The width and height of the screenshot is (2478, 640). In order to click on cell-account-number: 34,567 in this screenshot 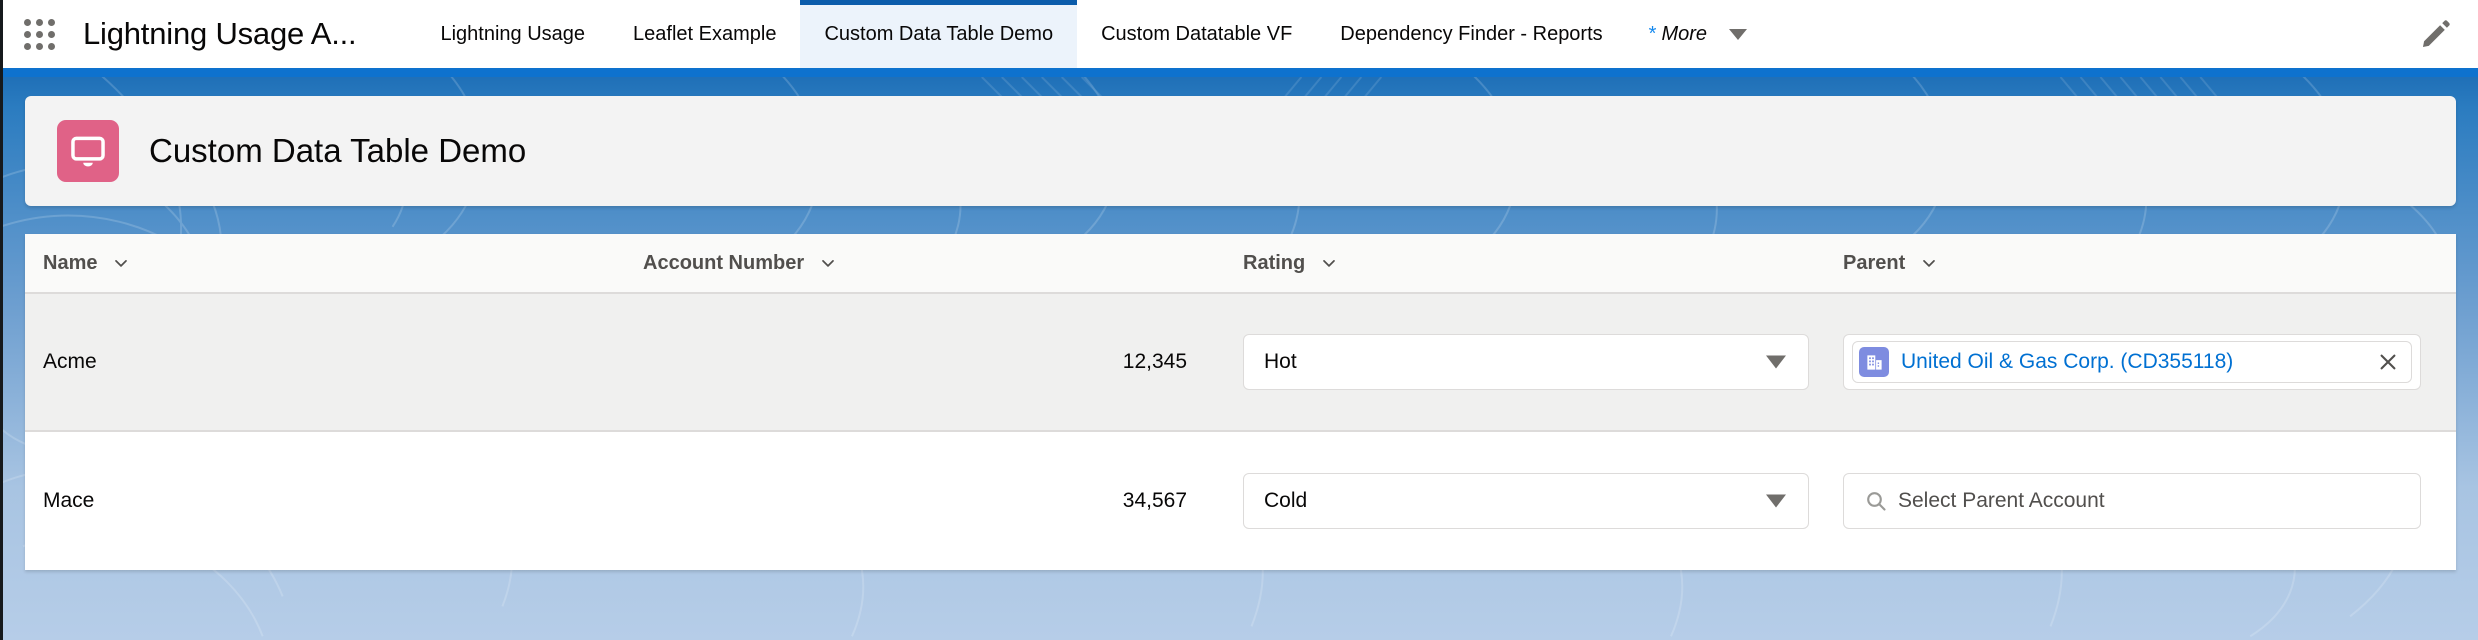, I will do `click(925, 501)`.